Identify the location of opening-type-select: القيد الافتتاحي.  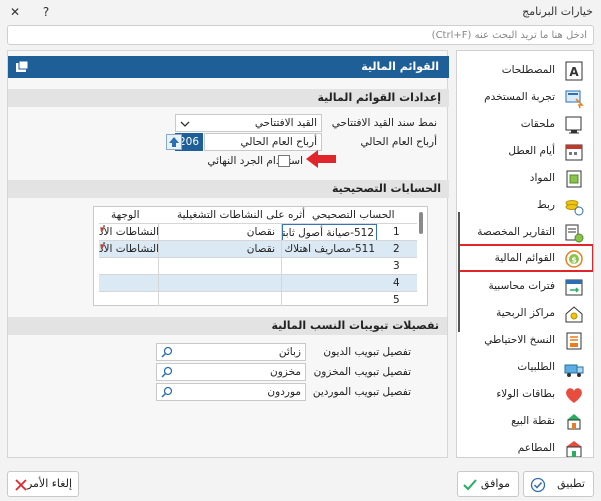
(248, 123).